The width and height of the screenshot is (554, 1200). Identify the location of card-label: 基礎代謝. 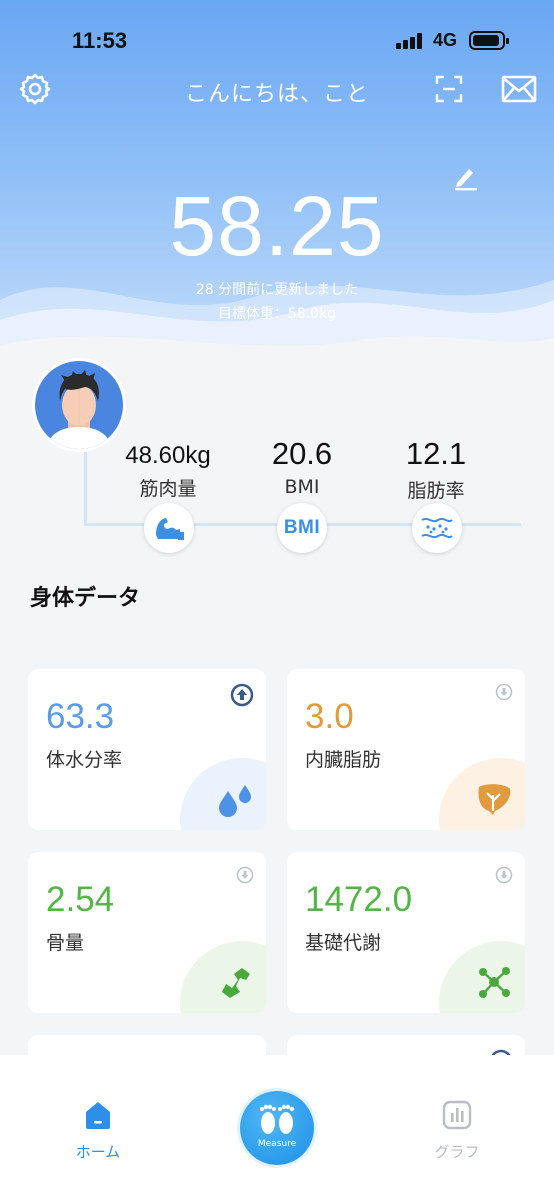
(343, 943).